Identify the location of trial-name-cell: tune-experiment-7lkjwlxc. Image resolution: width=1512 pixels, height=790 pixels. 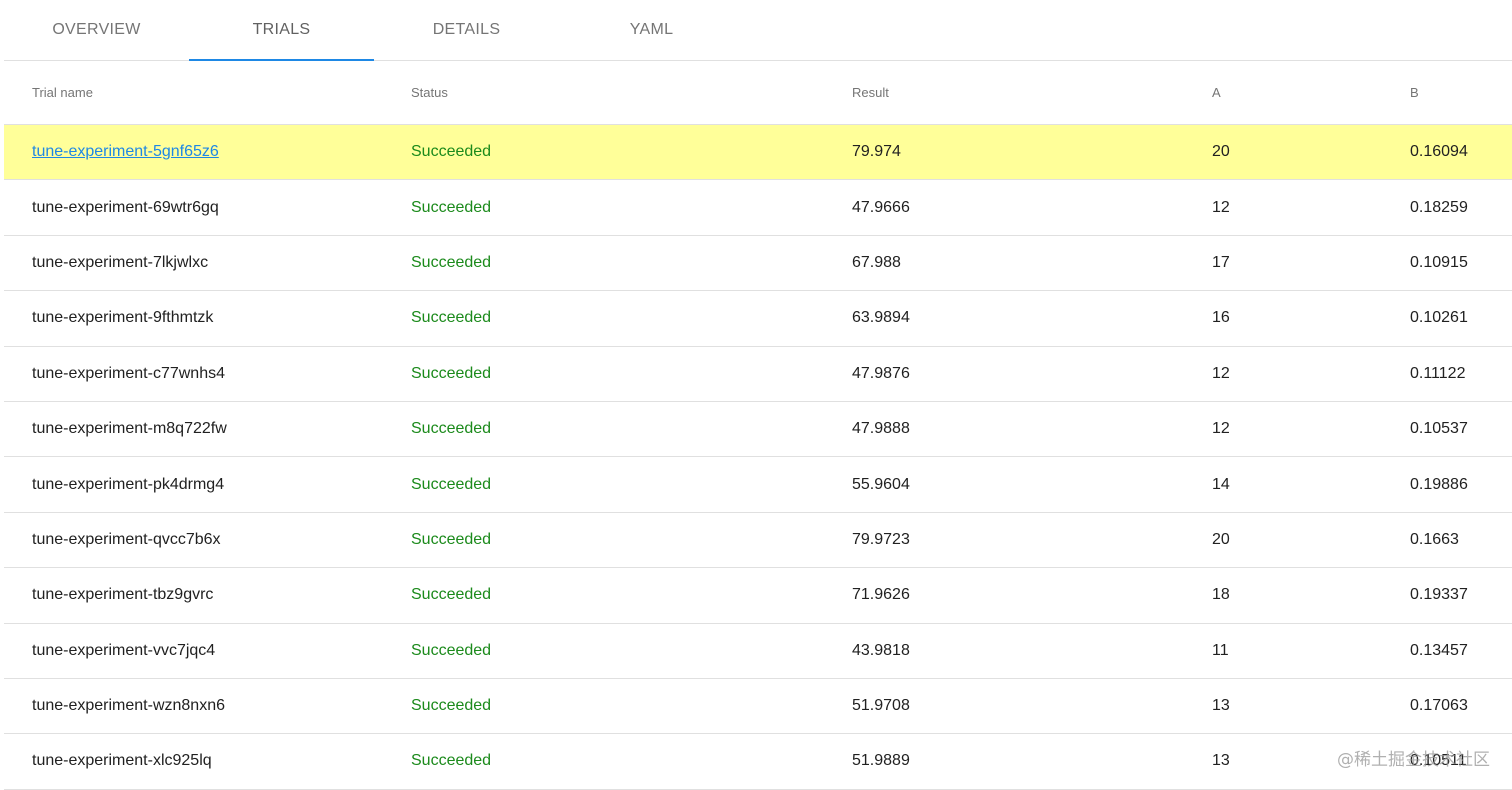
(207, 263).